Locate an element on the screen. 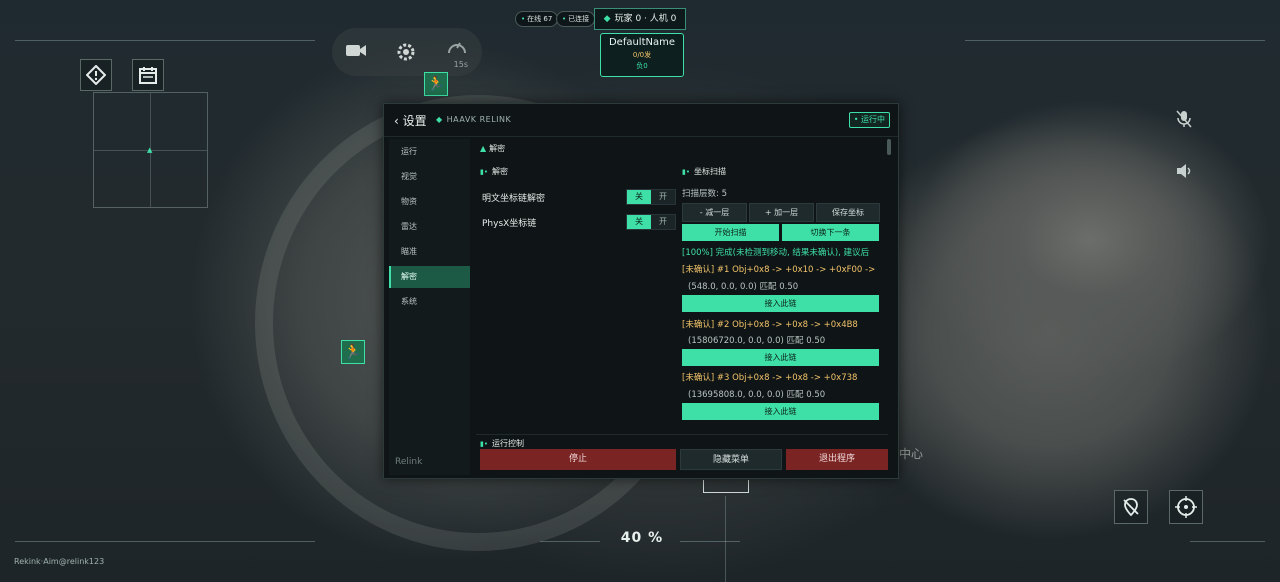 The height and width of the screenshot is (582, 1280). target-name: DefaultName is located at coordinates (642, 42).